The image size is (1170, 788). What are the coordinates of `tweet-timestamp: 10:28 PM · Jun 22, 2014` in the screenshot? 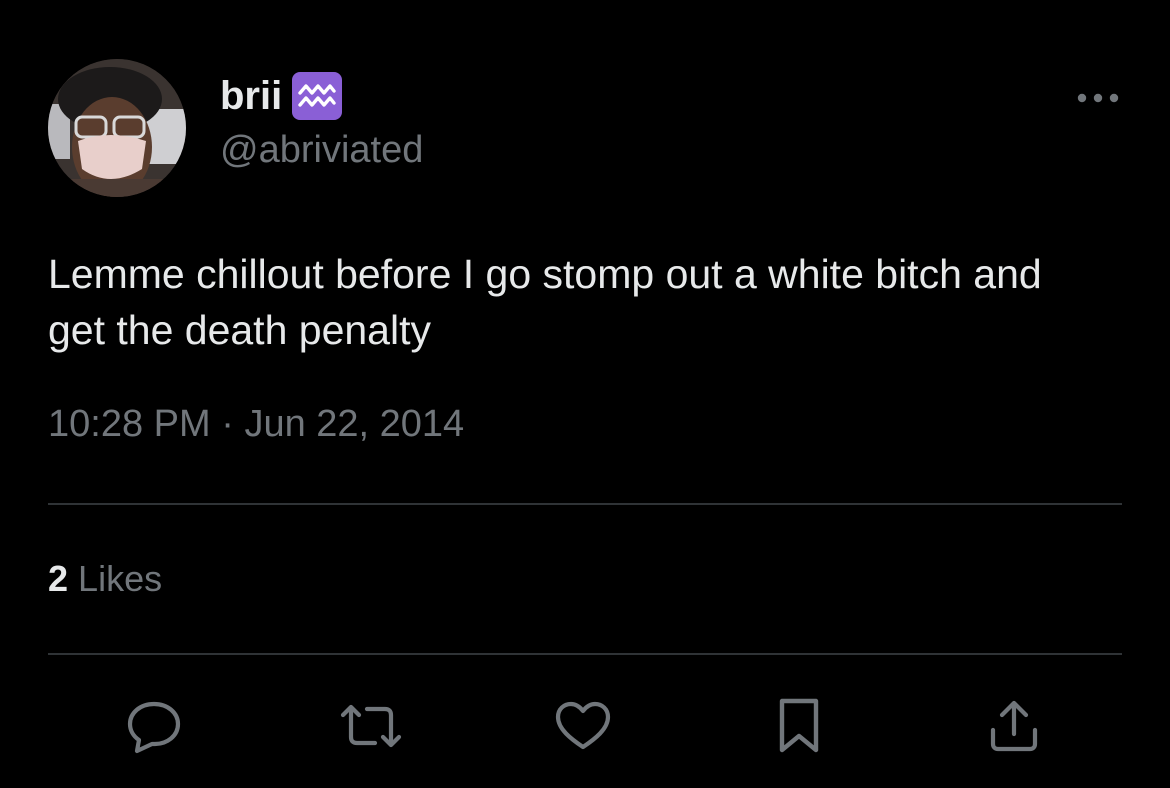 It's located at (256, 424).